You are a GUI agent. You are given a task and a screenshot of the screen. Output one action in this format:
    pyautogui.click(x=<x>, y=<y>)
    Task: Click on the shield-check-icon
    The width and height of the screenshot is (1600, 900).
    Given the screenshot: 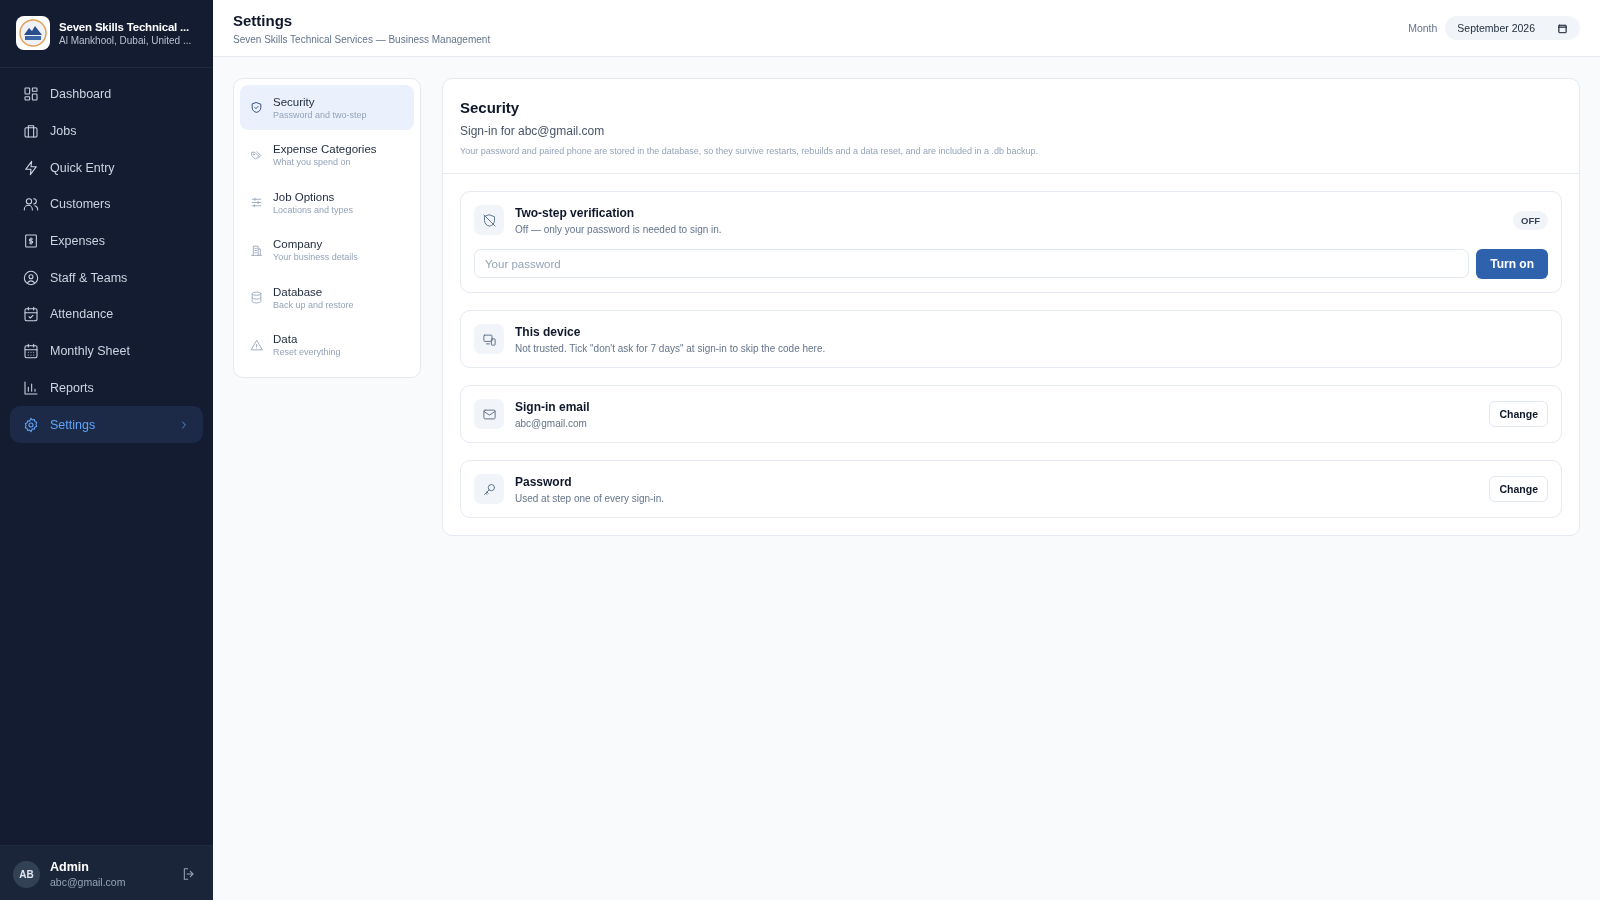 What is the action you would take?
    pyautogui.click(x=256, y=107)
    